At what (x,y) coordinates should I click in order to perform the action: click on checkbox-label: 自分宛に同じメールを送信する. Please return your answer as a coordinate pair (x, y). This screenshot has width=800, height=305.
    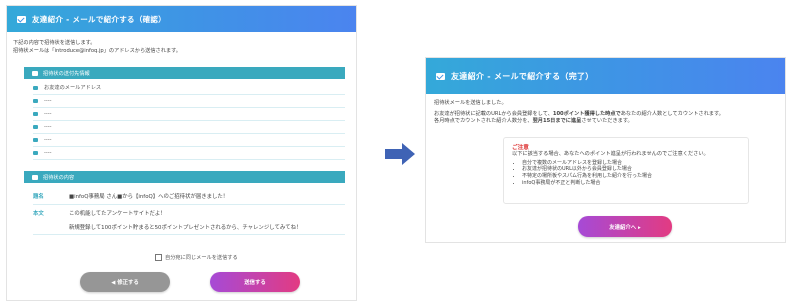
    Looking at the image, I should click on (201, 258).